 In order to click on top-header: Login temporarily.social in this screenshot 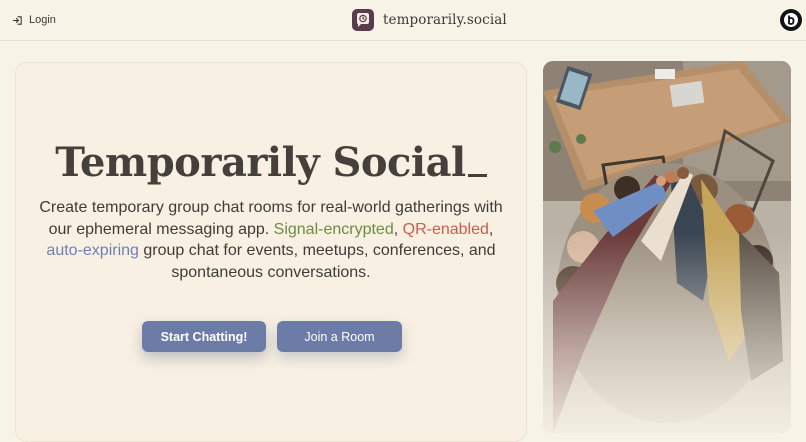, I will do `click(403, 20)`.